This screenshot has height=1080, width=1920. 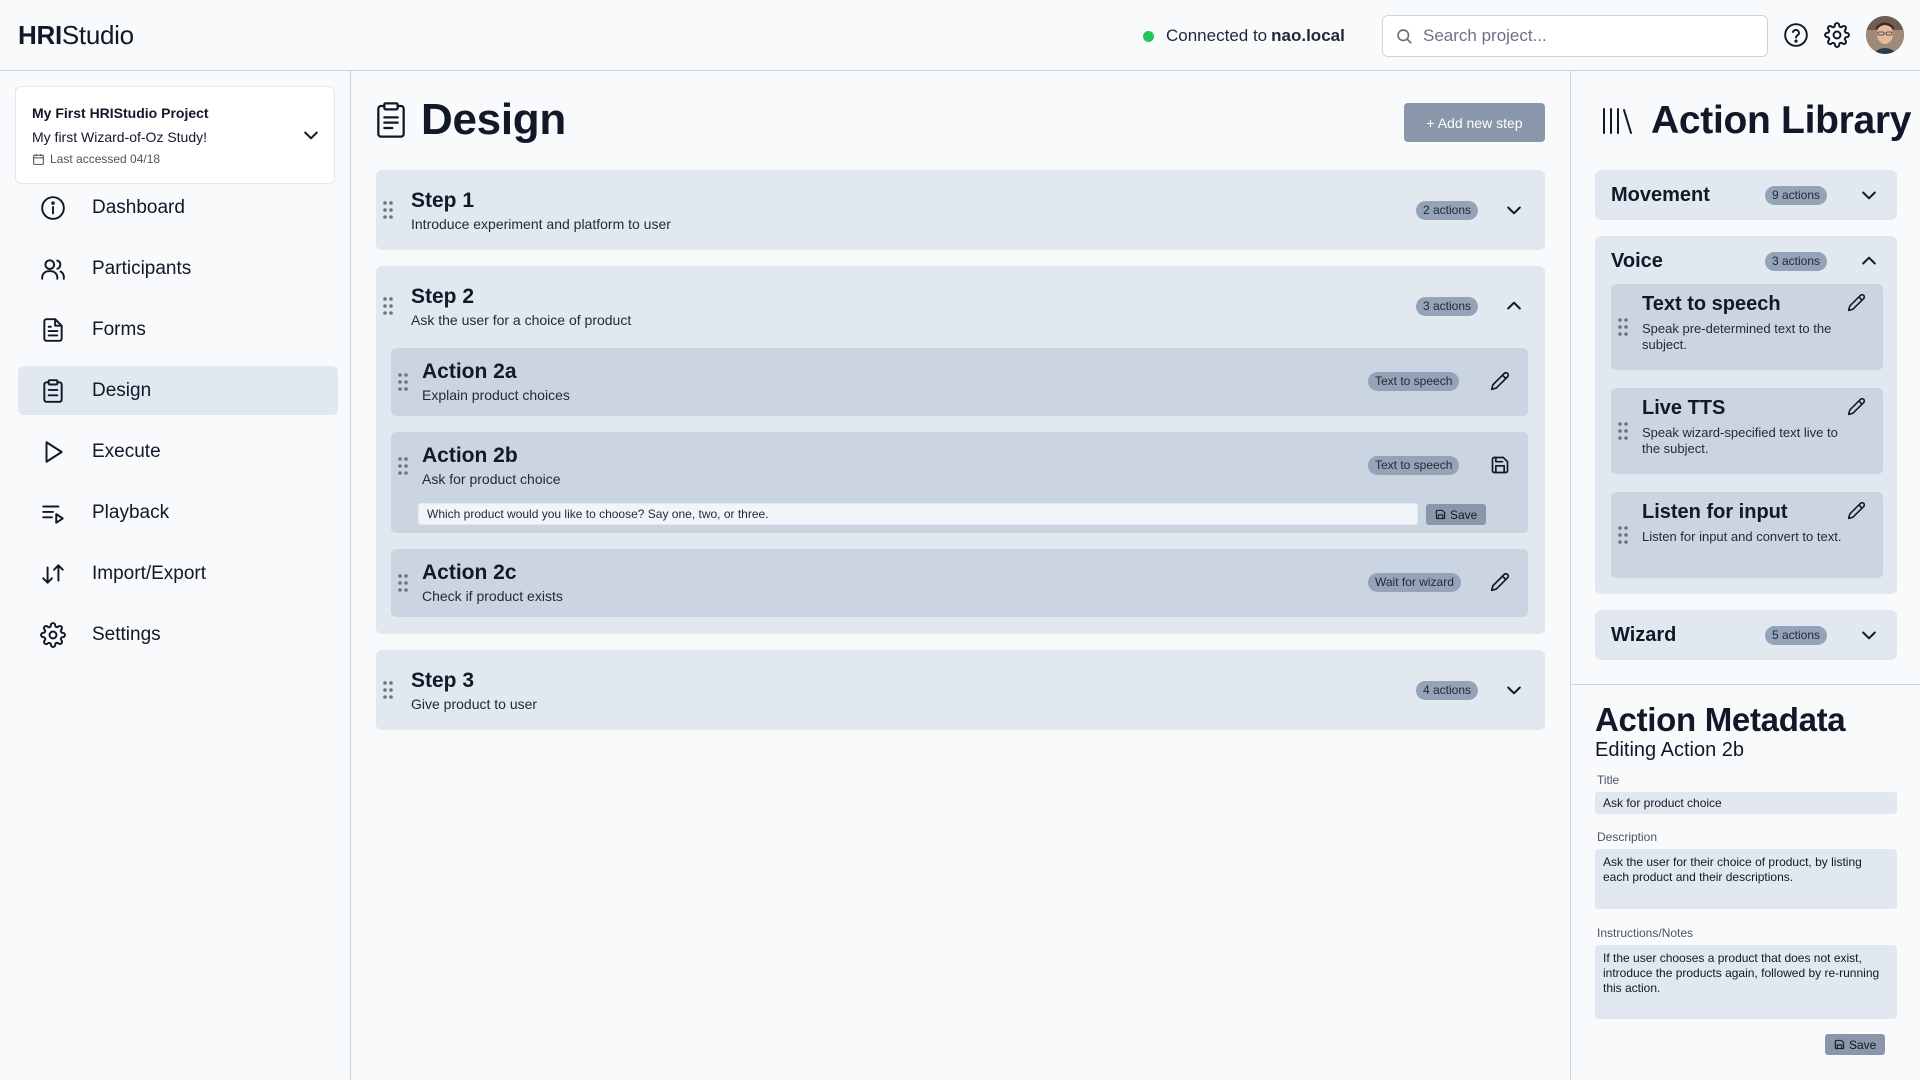 I want to click on help-button, so click(x=1796, y=35).